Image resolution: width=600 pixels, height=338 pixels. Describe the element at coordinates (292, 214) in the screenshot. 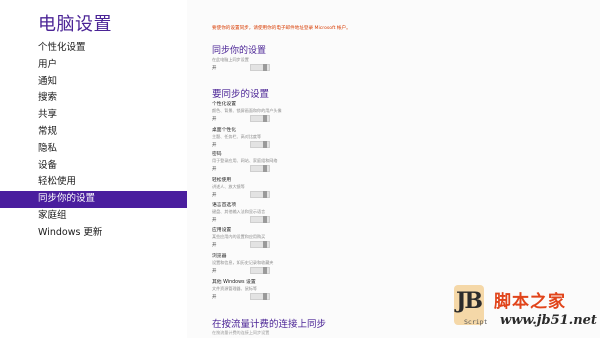

I see `setting-item: 语言首选项 键盘、其他输入法和显示语言 开` at that location.